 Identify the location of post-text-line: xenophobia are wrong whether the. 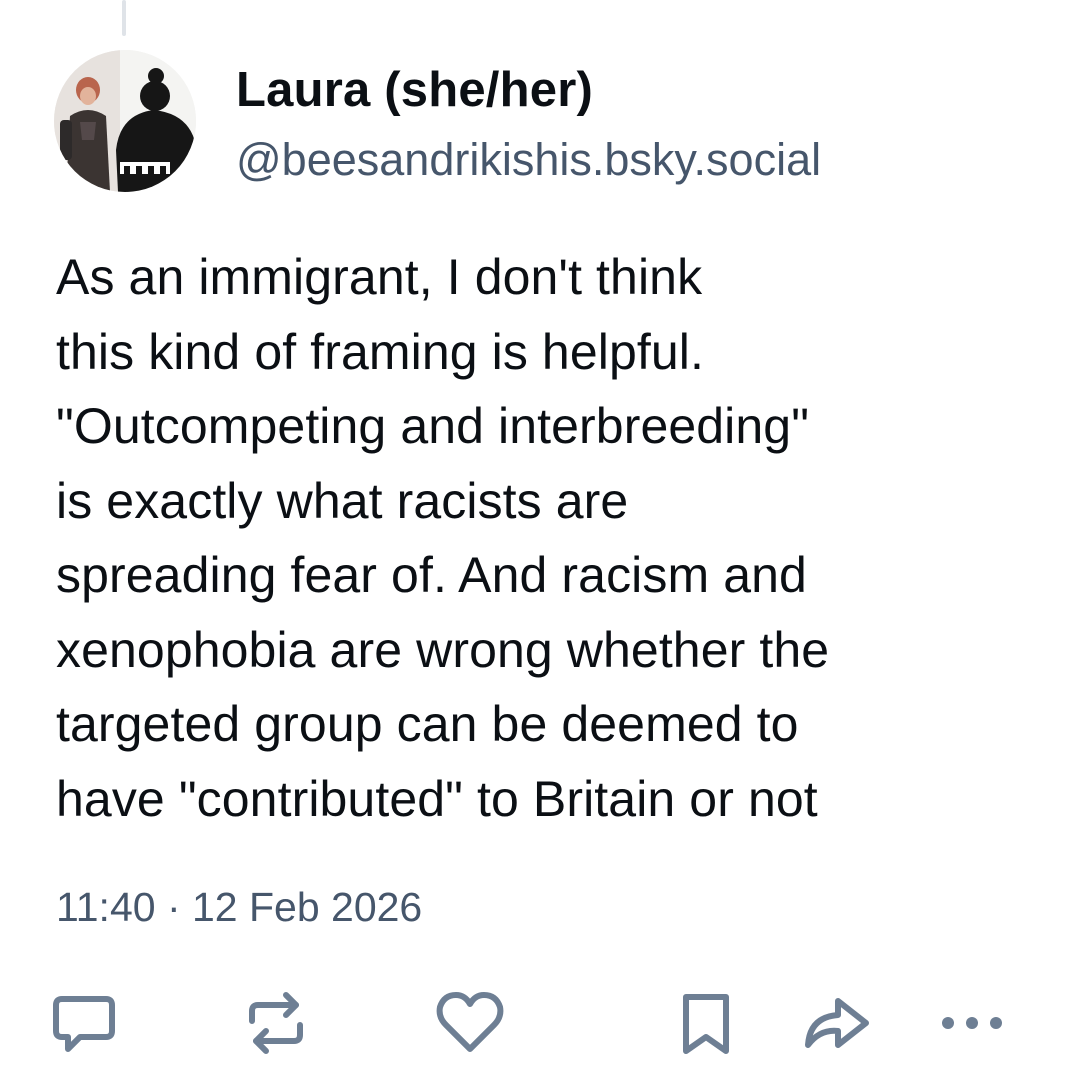
(443, 649).